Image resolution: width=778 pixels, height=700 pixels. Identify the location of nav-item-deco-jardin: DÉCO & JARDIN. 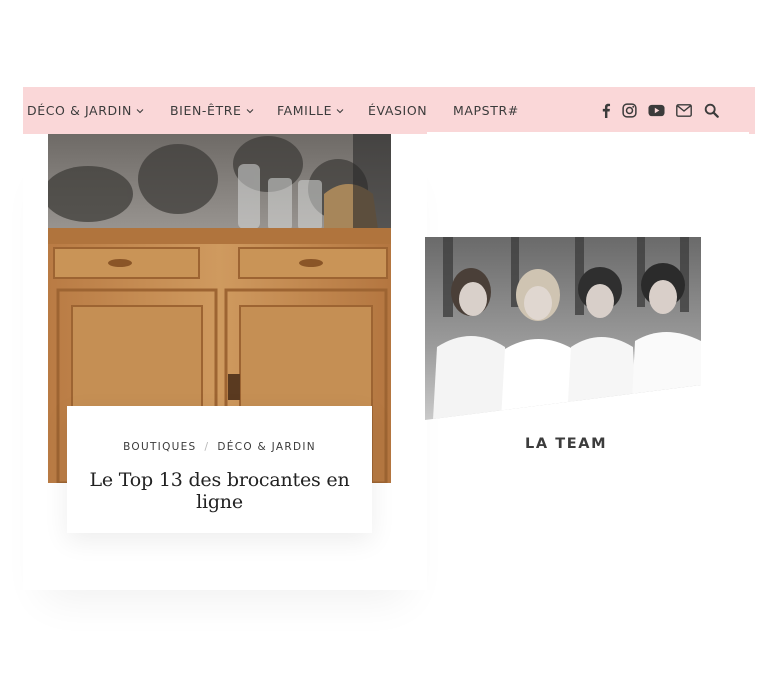
(85, 110).